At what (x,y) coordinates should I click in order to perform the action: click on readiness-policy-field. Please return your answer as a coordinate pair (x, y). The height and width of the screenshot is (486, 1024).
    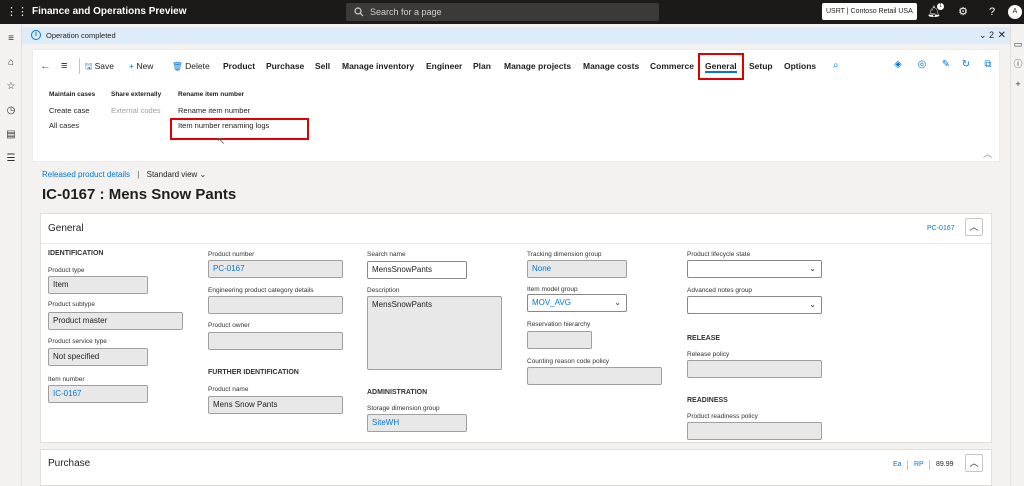
    Looking at the image, I should click on (754, 431).